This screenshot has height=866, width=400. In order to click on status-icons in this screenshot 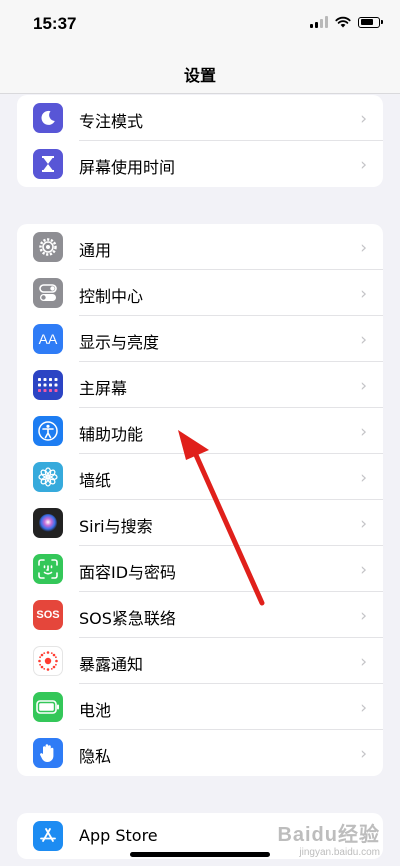, I will do `click(346, 22)`.